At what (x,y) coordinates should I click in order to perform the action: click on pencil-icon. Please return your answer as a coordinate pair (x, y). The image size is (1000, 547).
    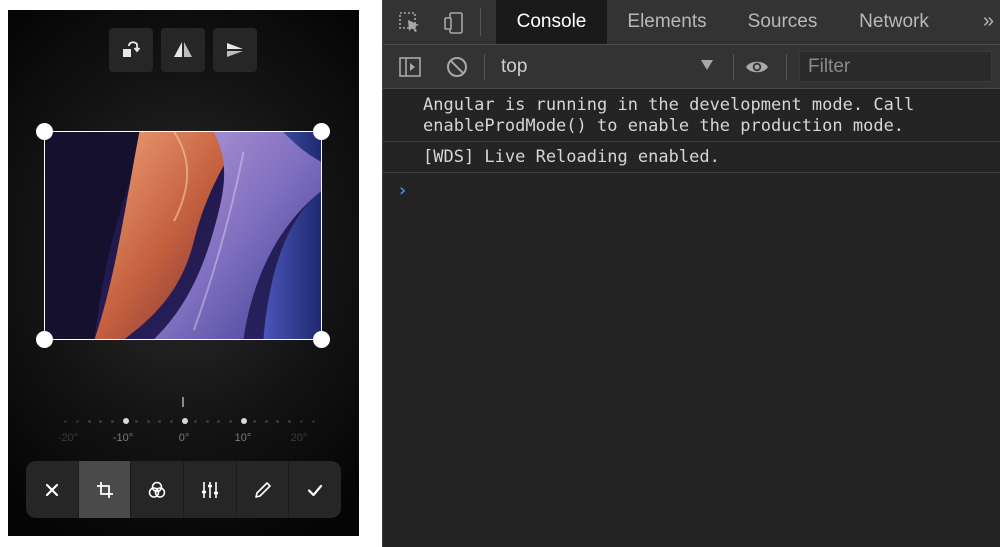
    Looking at the image, I should click on (262, 489).